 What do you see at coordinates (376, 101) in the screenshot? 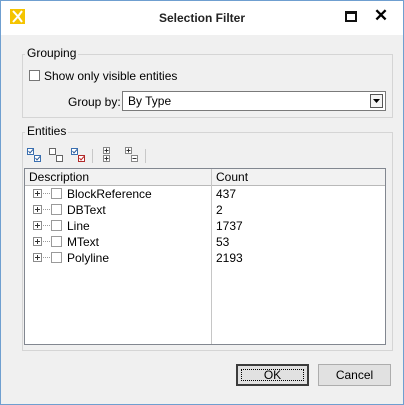
I see `chevron-down-icon` at bounding box center [376, 101].